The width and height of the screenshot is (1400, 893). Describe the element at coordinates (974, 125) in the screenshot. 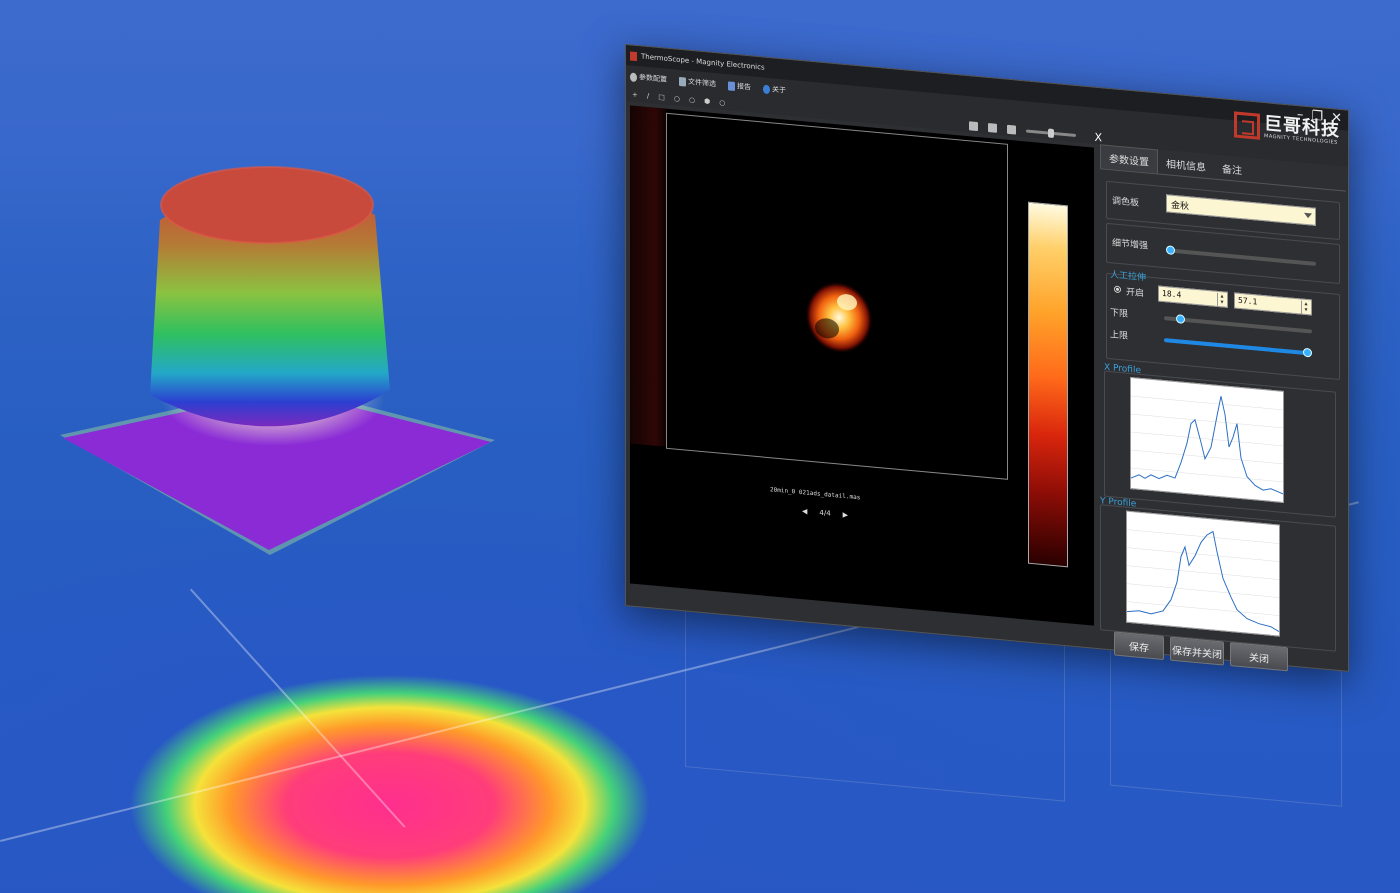

I see `fit-view-icon` at that location.